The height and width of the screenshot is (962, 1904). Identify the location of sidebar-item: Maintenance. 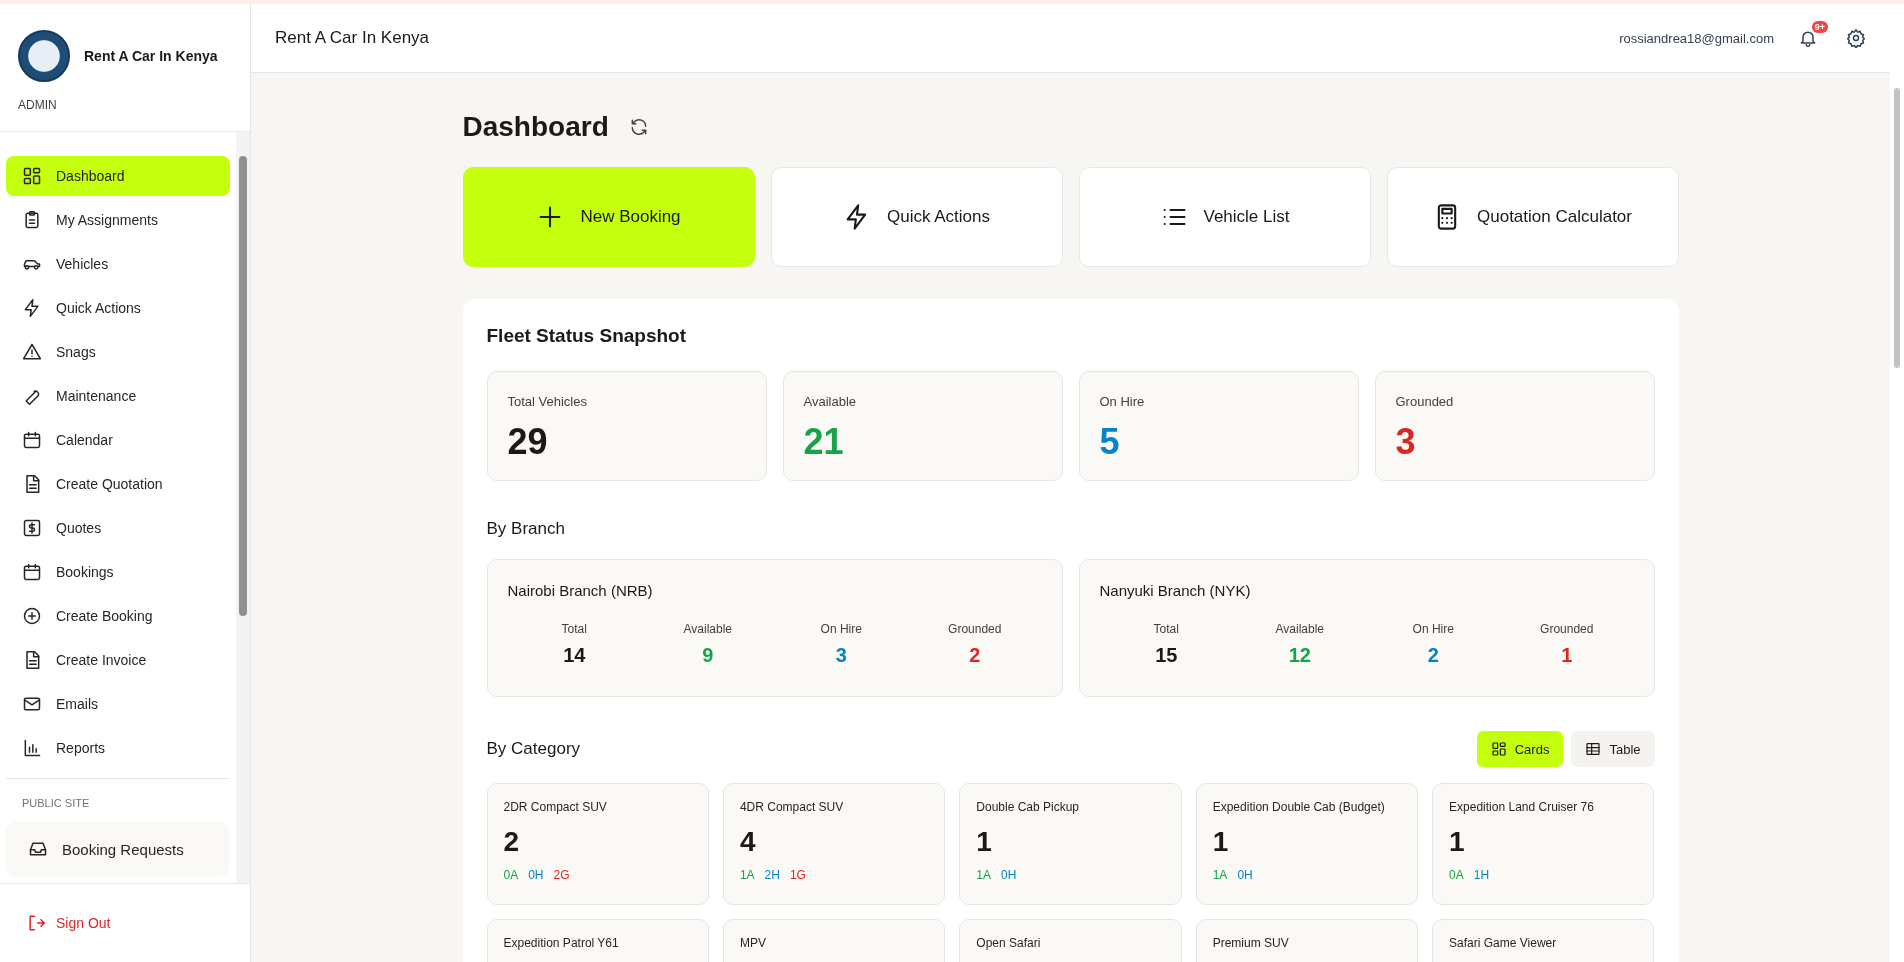
(118, 396).